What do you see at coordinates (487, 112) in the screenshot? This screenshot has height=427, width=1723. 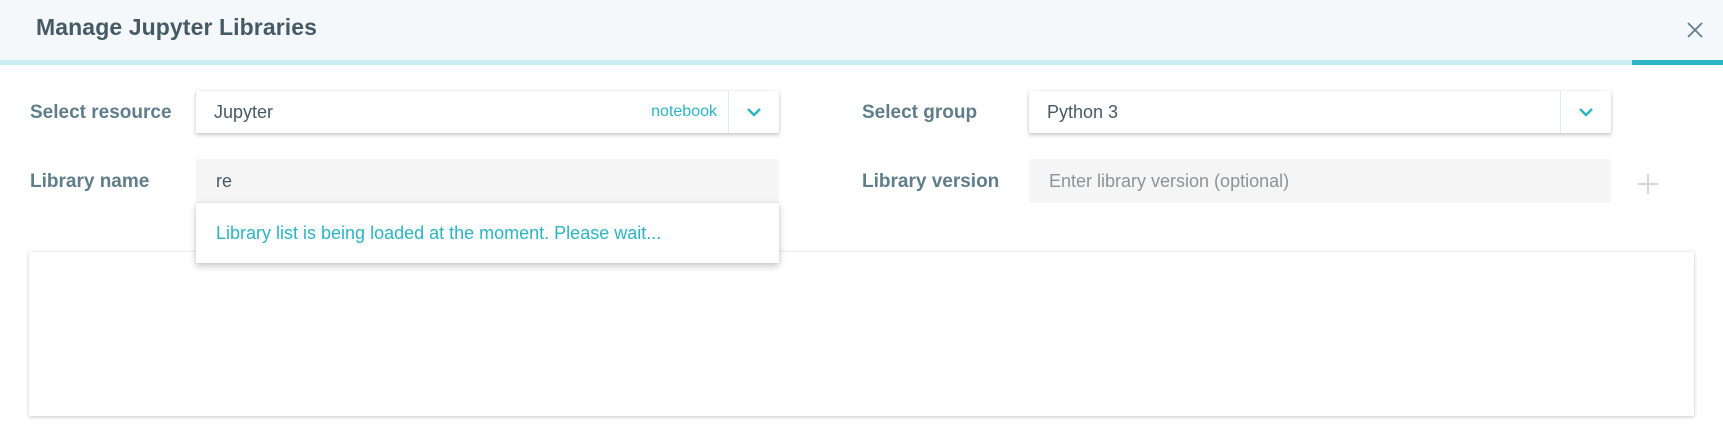 I see `select-resource-dropdown: Jupyter notebook` at bounding box center [487, 112].